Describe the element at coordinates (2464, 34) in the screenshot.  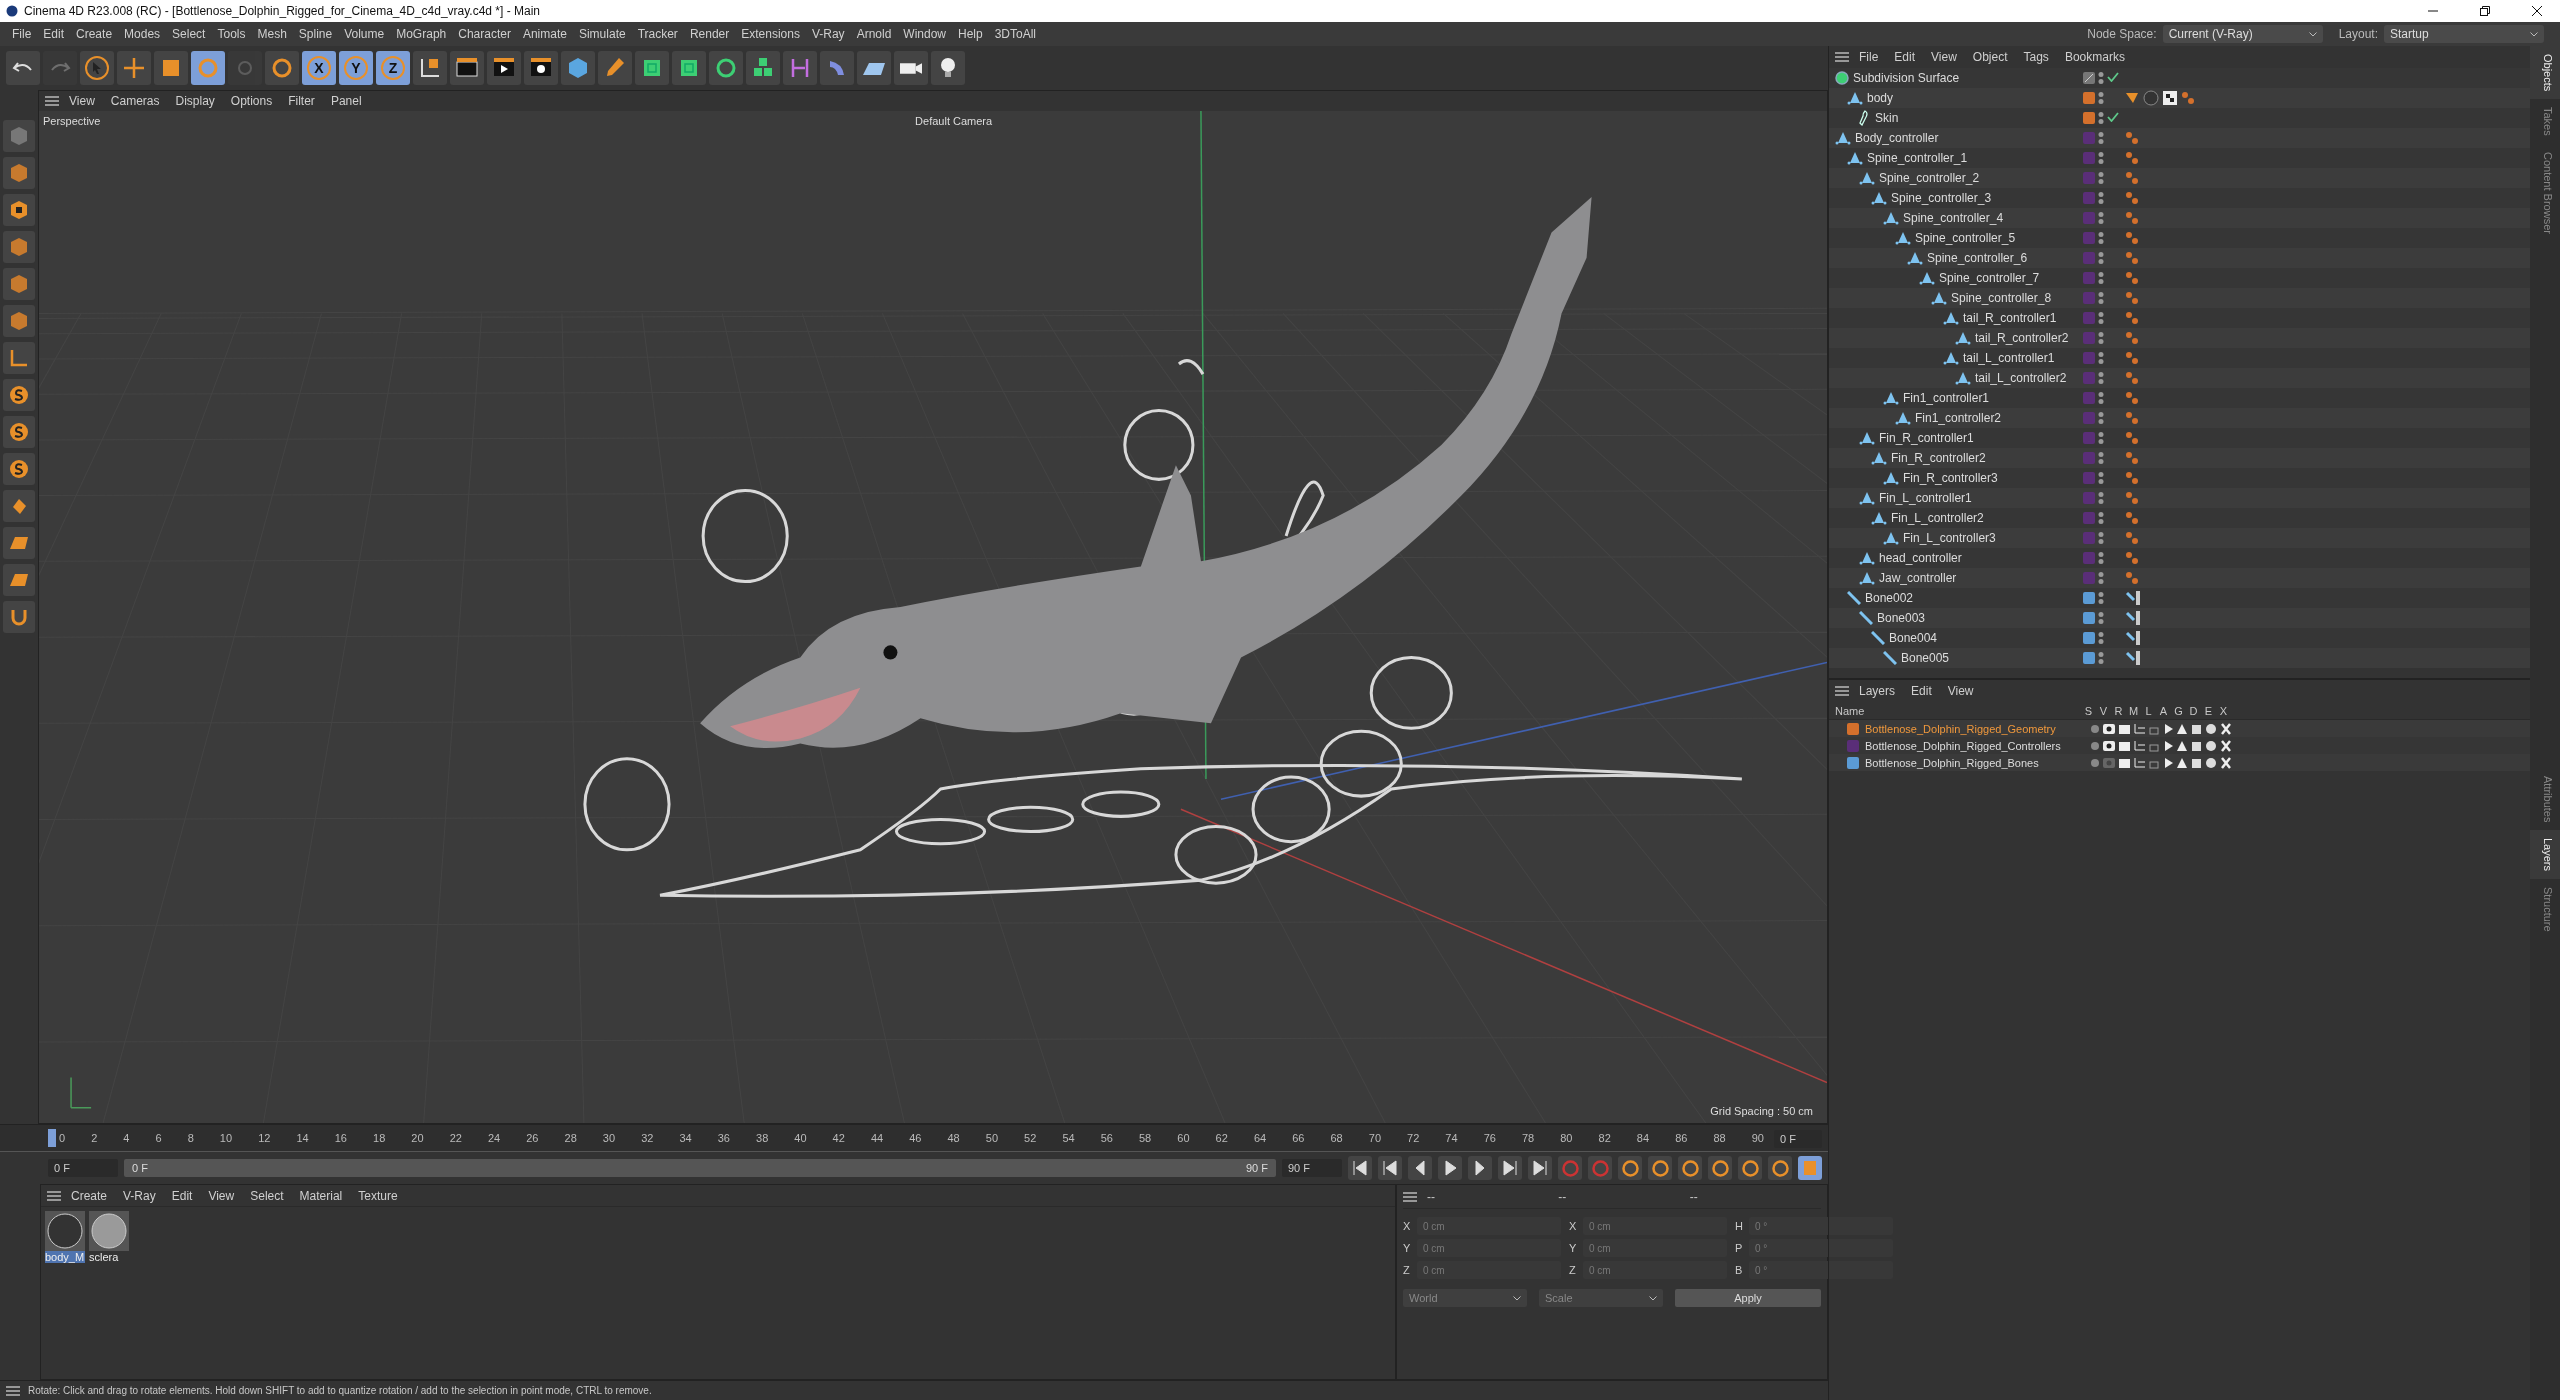
I see `layout-dropdown: Startup` at that location.